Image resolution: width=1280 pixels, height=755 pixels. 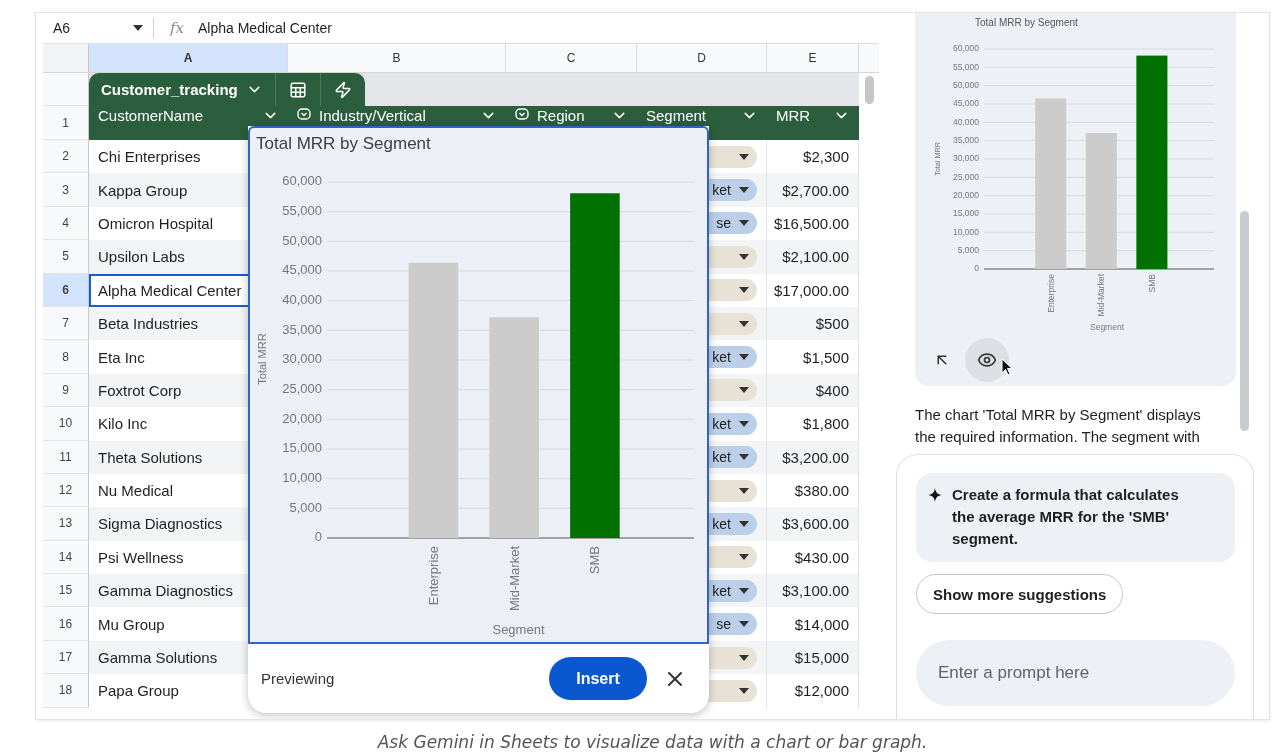 I want to click on prompt-field: Enter a prompt here, so click(x=1075, y=673).